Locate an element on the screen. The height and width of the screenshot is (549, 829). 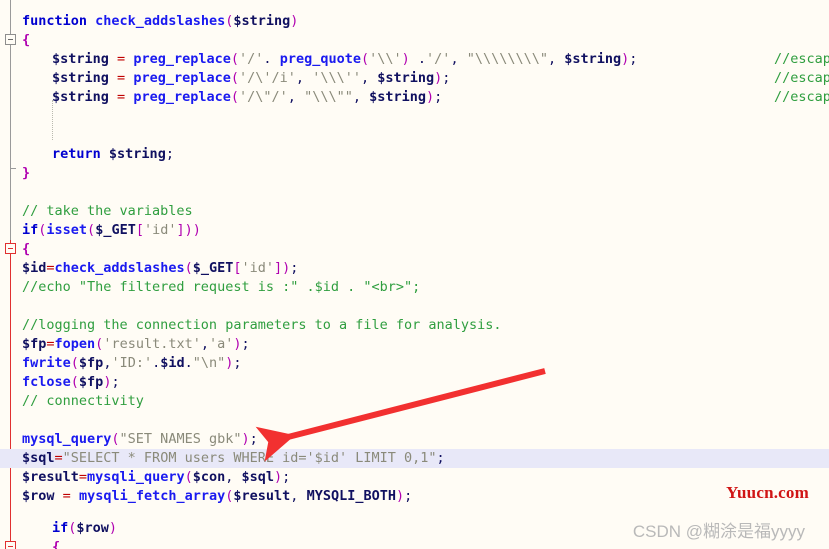
code-token: mysqli_query is located at coordinates (136, 477).